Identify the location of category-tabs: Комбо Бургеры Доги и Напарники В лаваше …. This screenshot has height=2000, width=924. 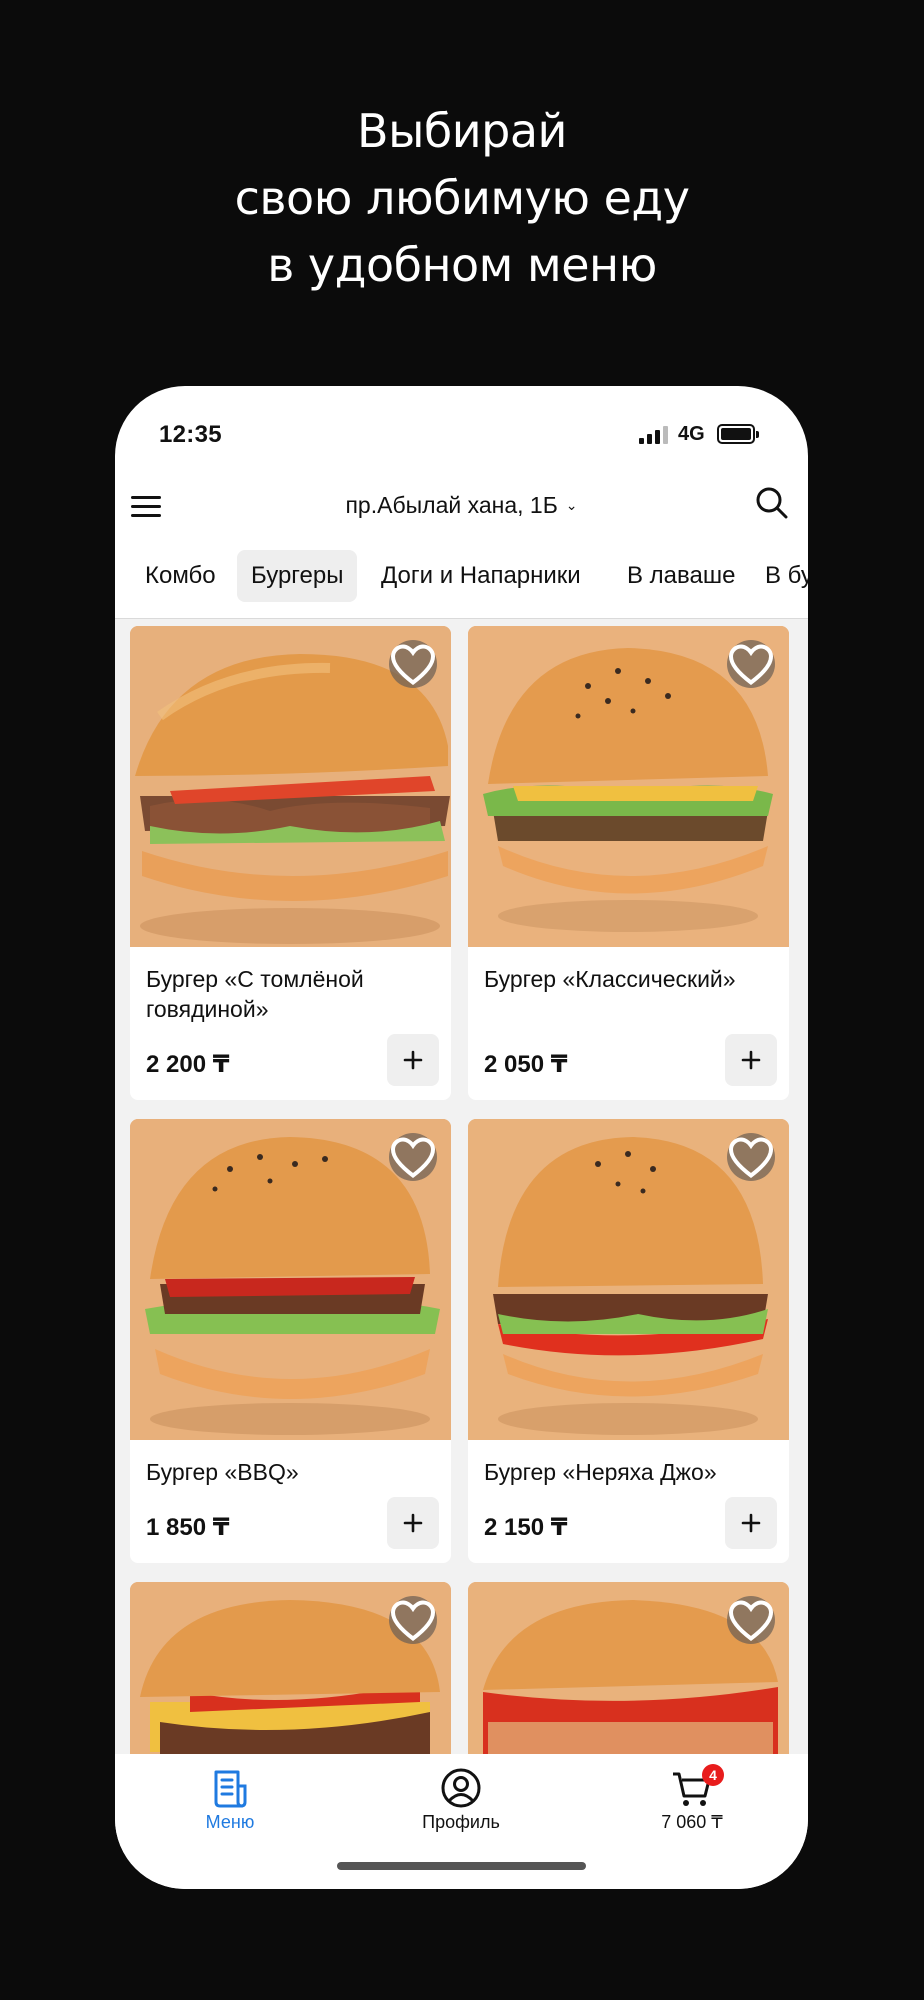
(461, 578).